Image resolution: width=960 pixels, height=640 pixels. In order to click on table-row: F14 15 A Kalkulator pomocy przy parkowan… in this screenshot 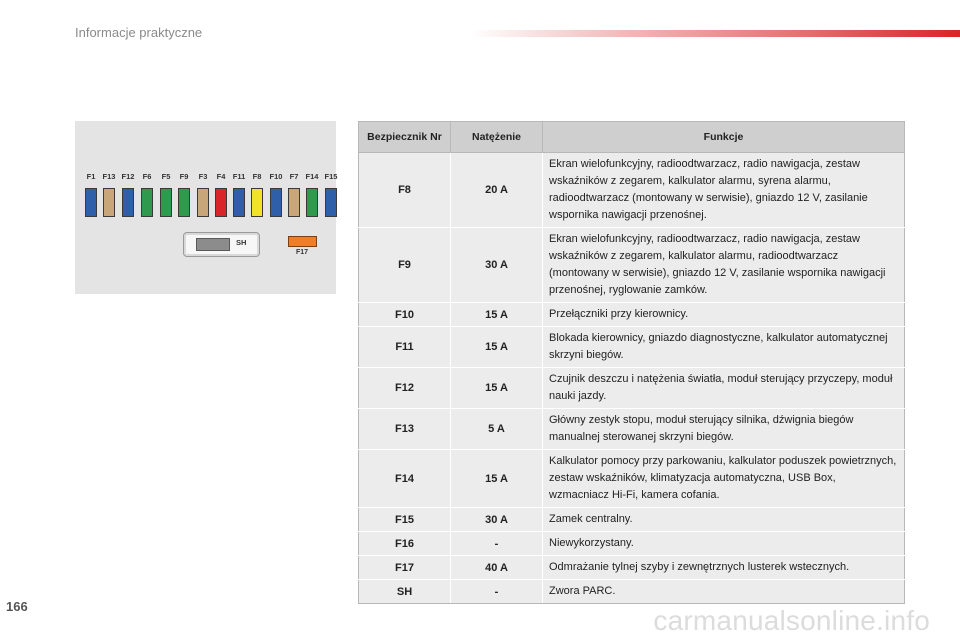, I will do `click(631, 478)`.